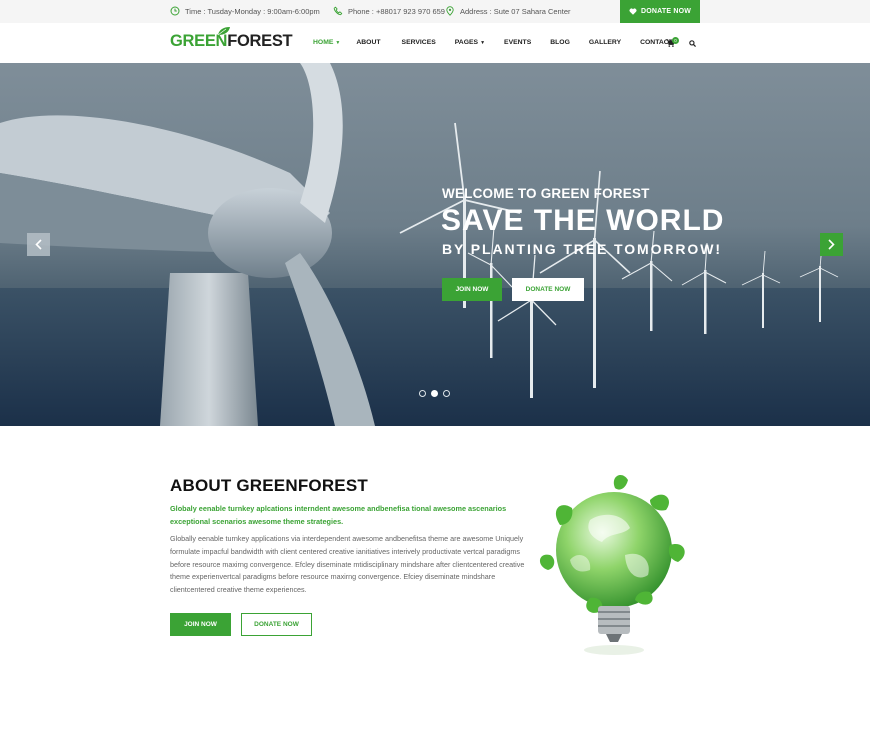  Describe the element at coordinates (515, 11) in the screenshot. I see `address-text: Address : Sute 07 Sahara Center` at that location.